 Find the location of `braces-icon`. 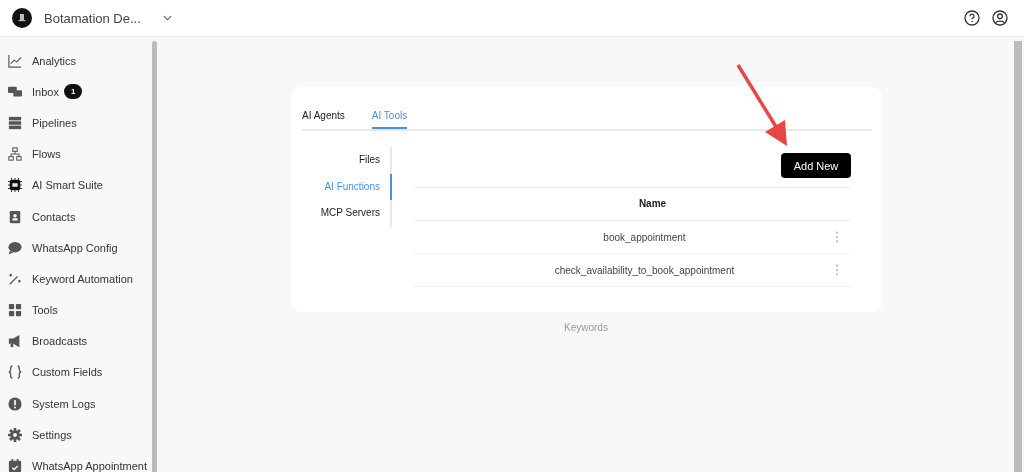

braces-icon is located at coordinates (15, 372).